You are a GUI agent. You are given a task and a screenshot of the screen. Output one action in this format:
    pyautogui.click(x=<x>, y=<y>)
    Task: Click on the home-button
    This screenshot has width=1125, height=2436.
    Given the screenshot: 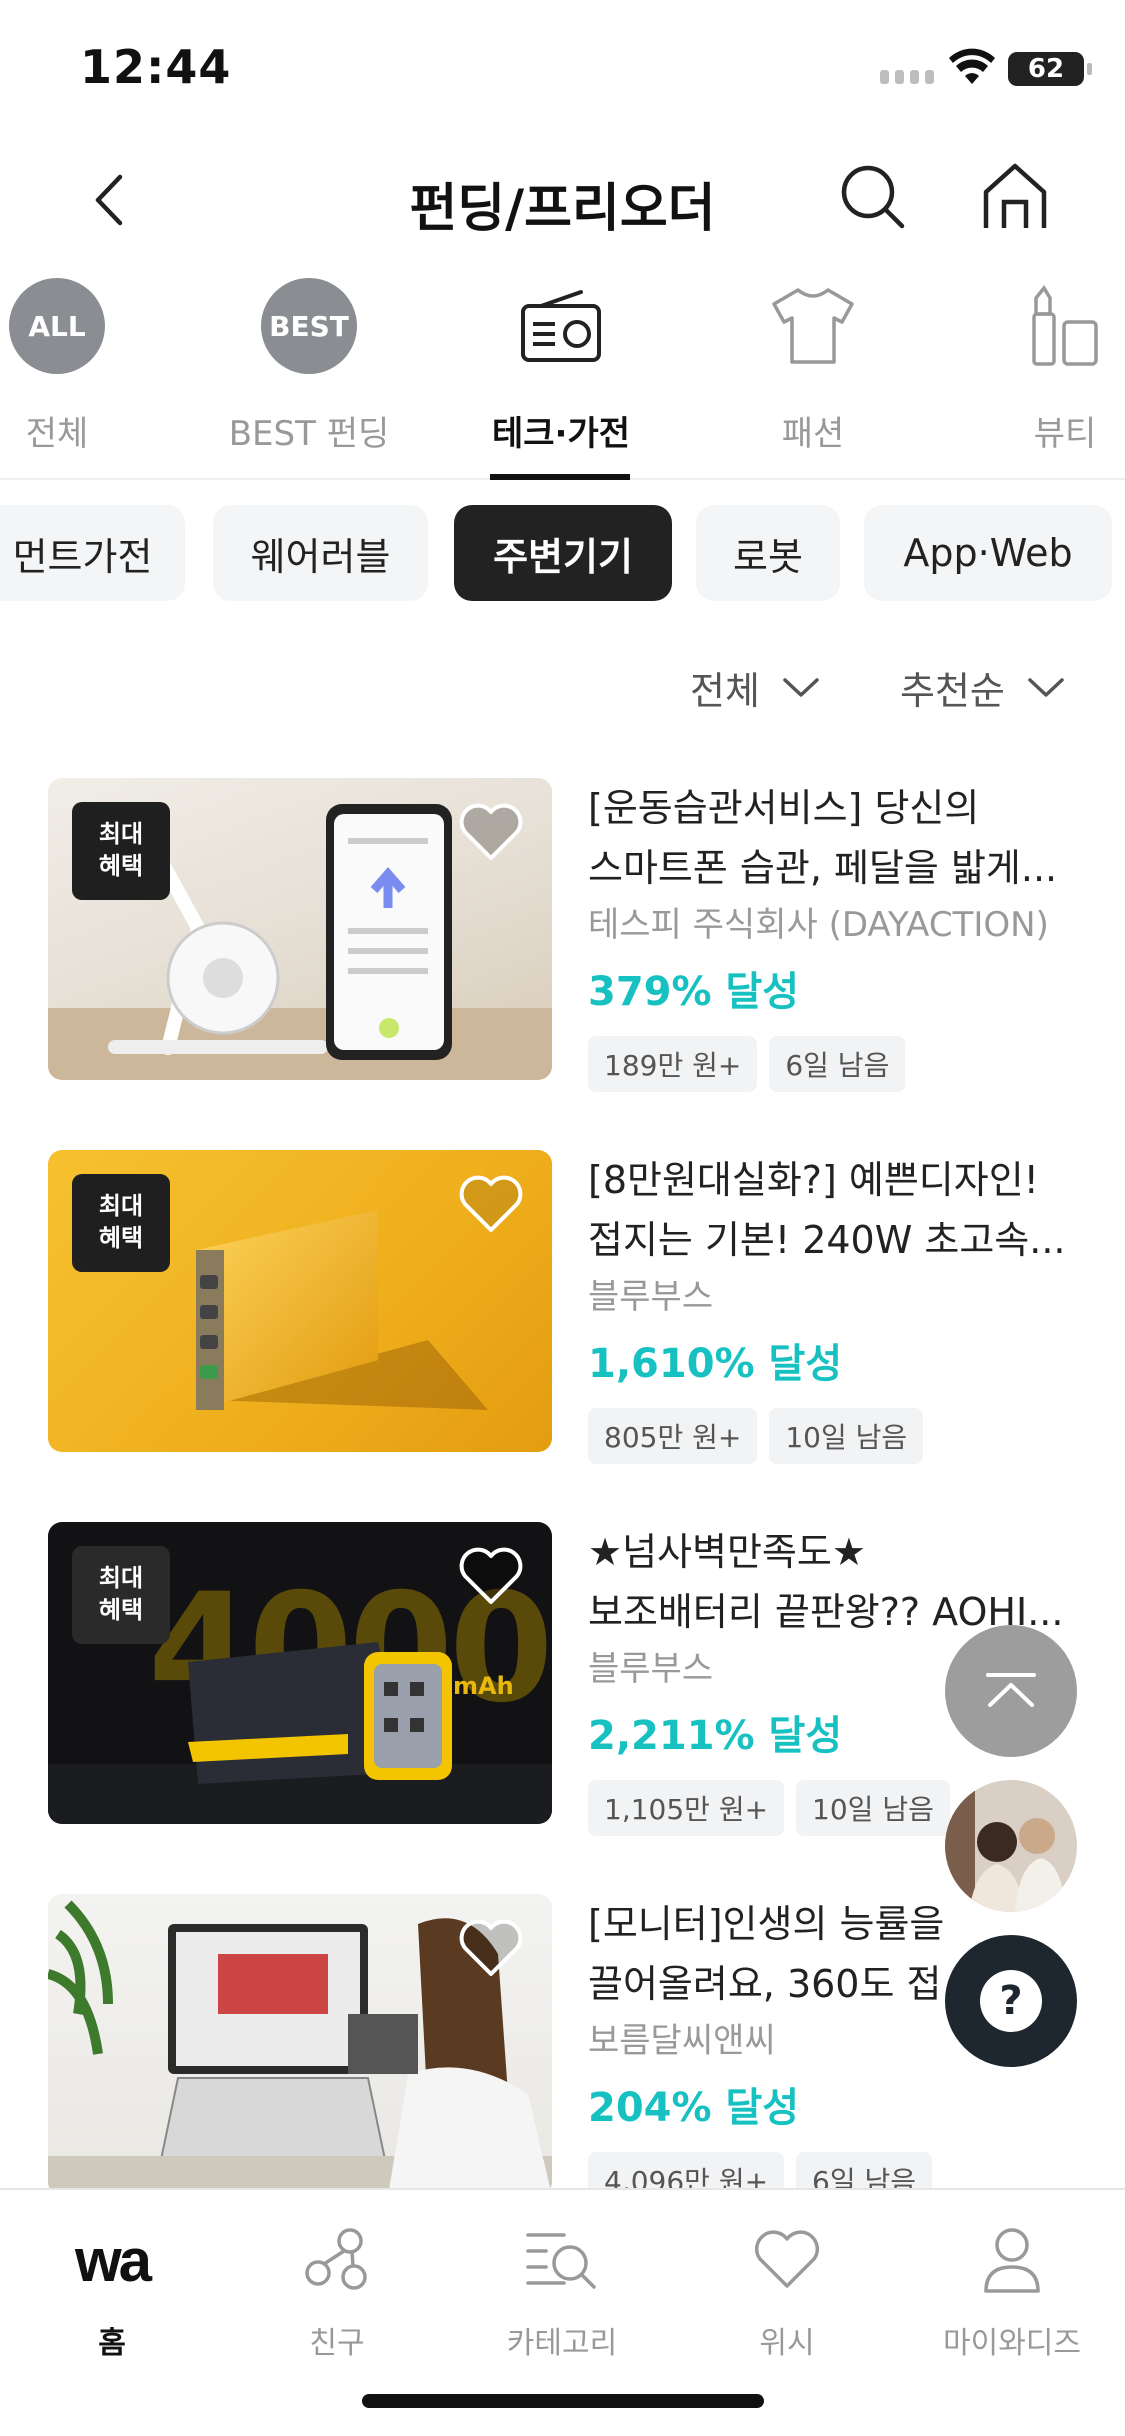 What is the action you would take?
    pyautogui.click(x=1015, y=195)
    